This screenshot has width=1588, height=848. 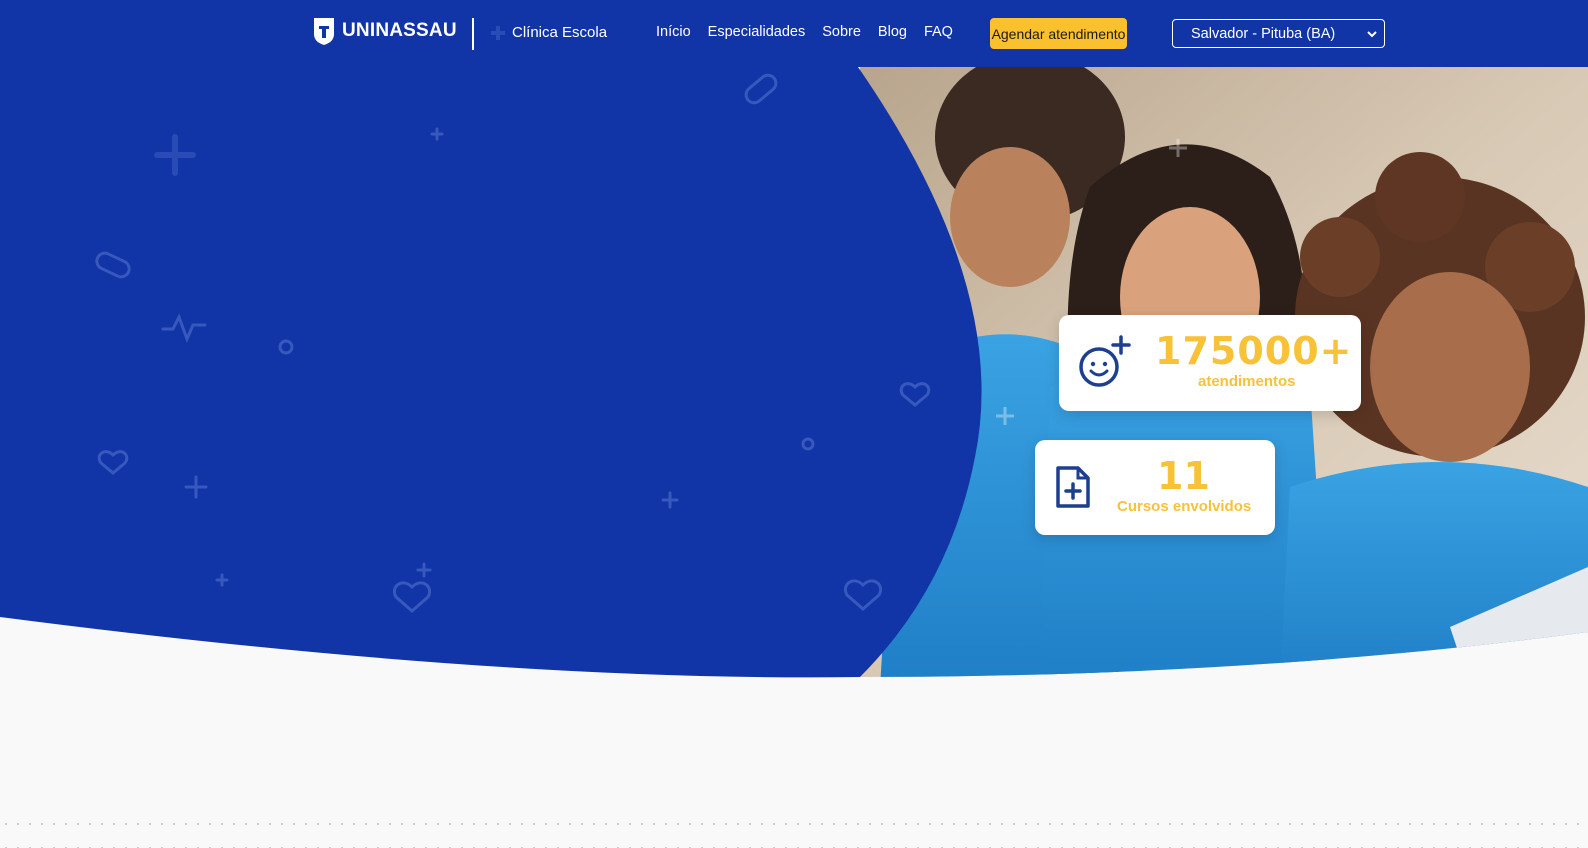 I want to click on uninassau-logo: UNINASSAU, so click(x=384, y=31).